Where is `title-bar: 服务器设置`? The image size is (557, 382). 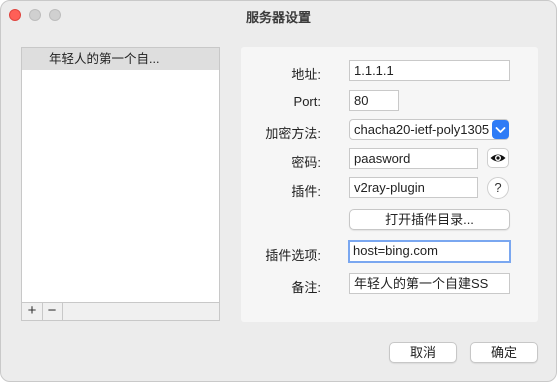 title-bar: 服务器设置 is located at coordinates (278, 15).